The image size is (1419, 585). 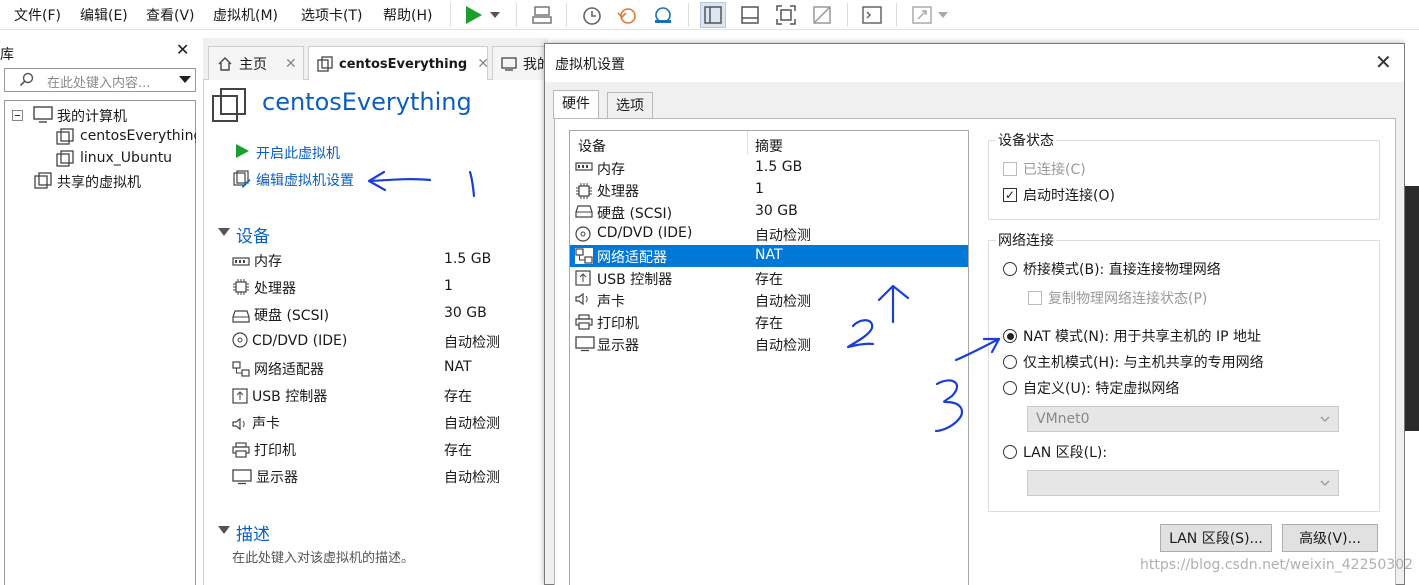 I want to click on menu-help: 帮助(H), so click(x=407, y=15).